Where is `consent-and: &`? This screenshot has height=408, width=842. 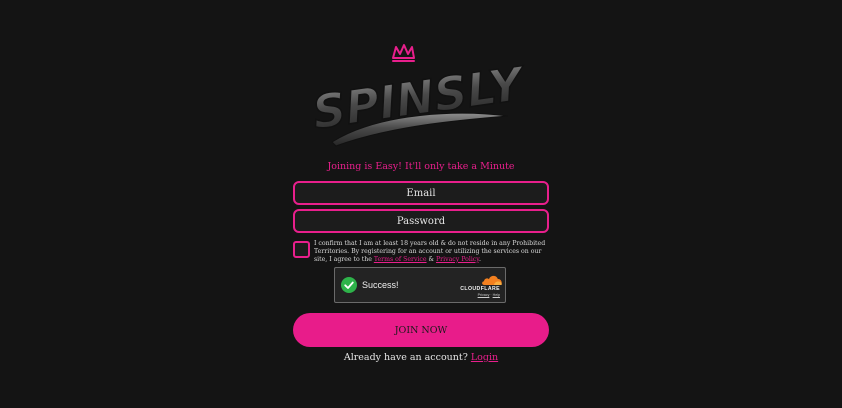 consent-and: & is located at coordinates (431, 259).